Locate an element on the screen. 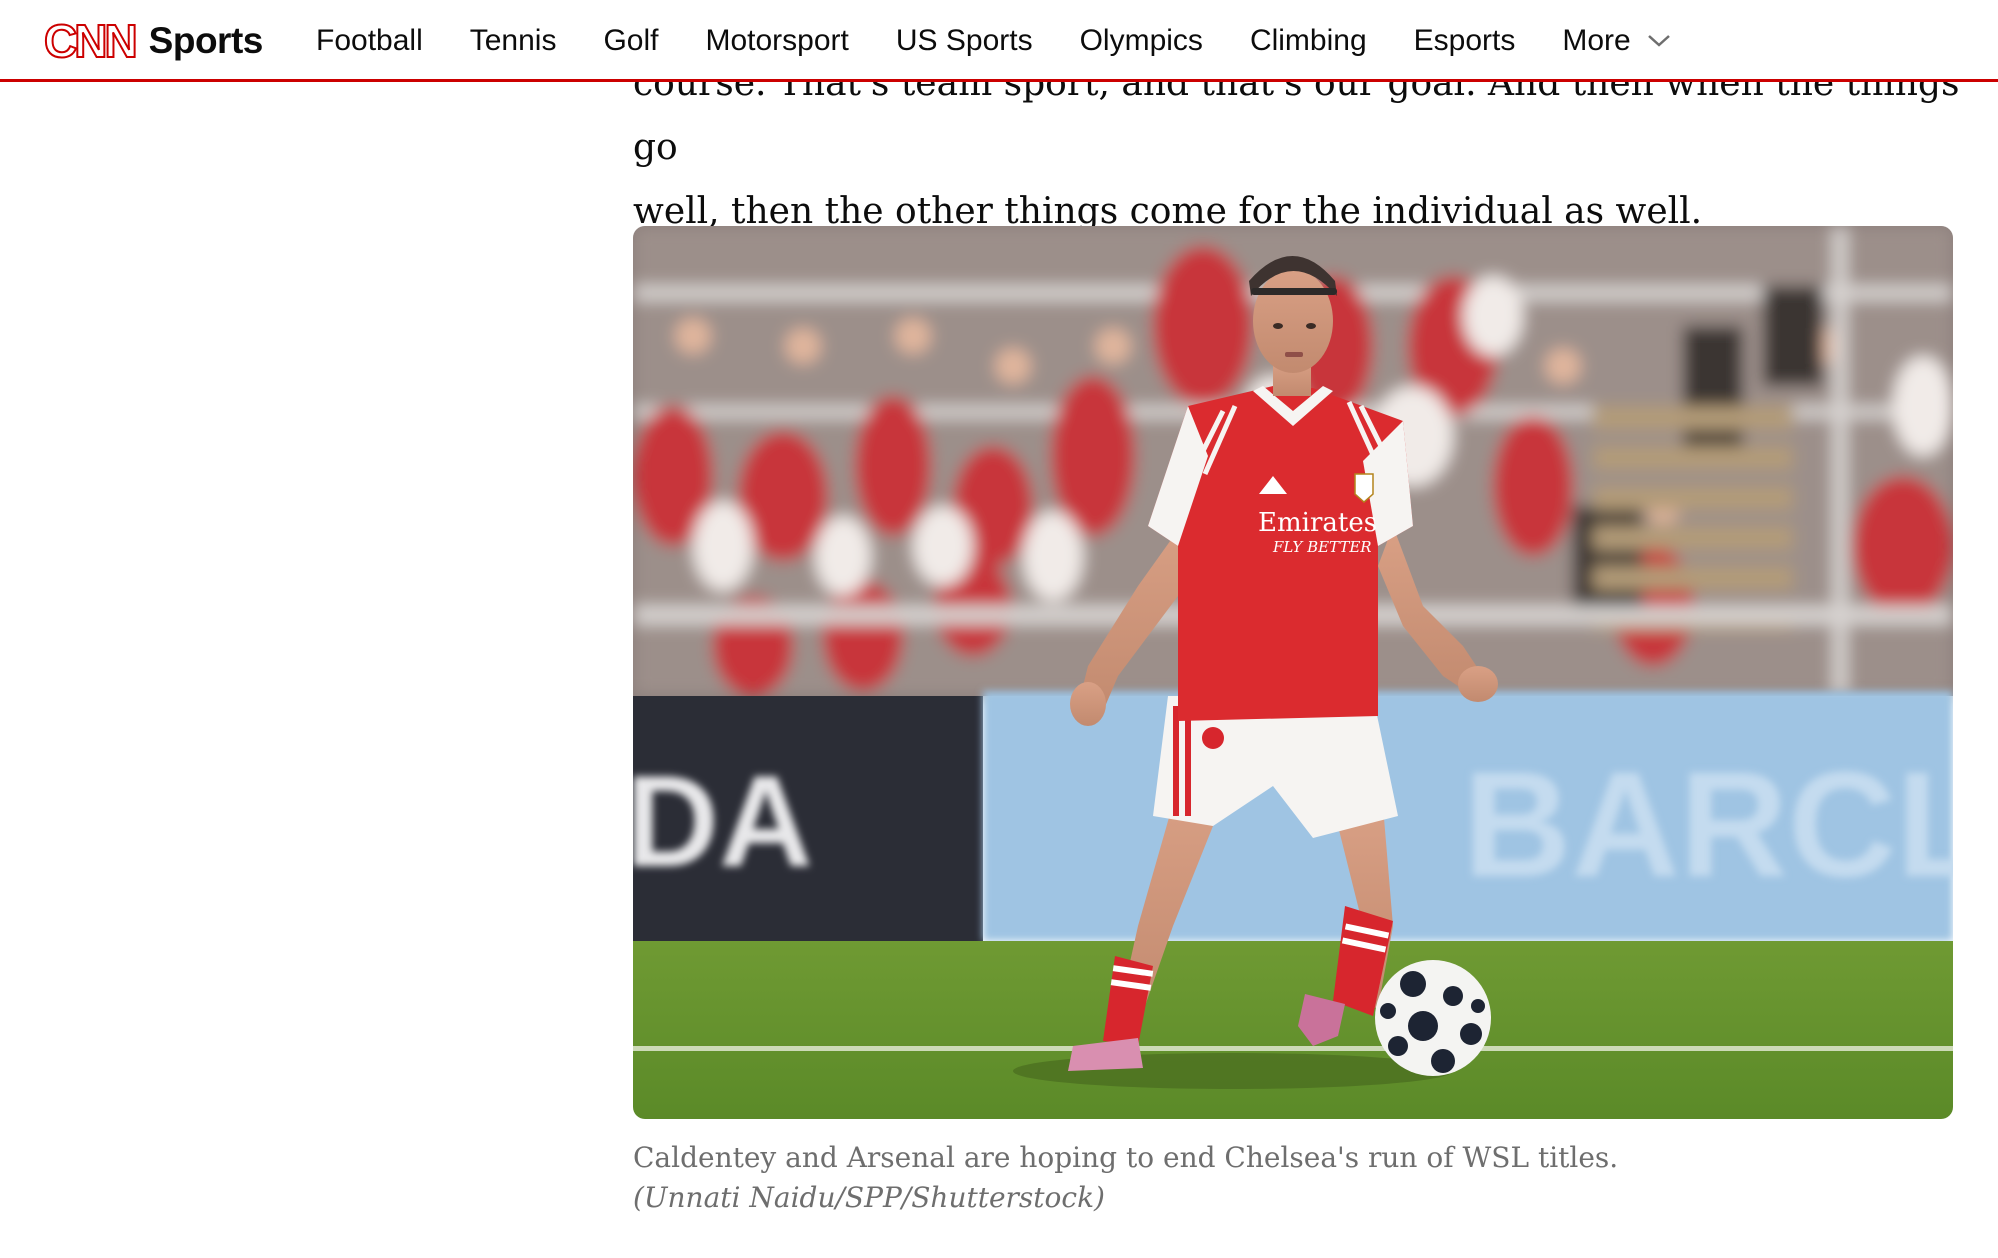 This screenshot has height=1258, width=1998. nav-item-climbing: Climbing is located at coordinates (1308, 41).